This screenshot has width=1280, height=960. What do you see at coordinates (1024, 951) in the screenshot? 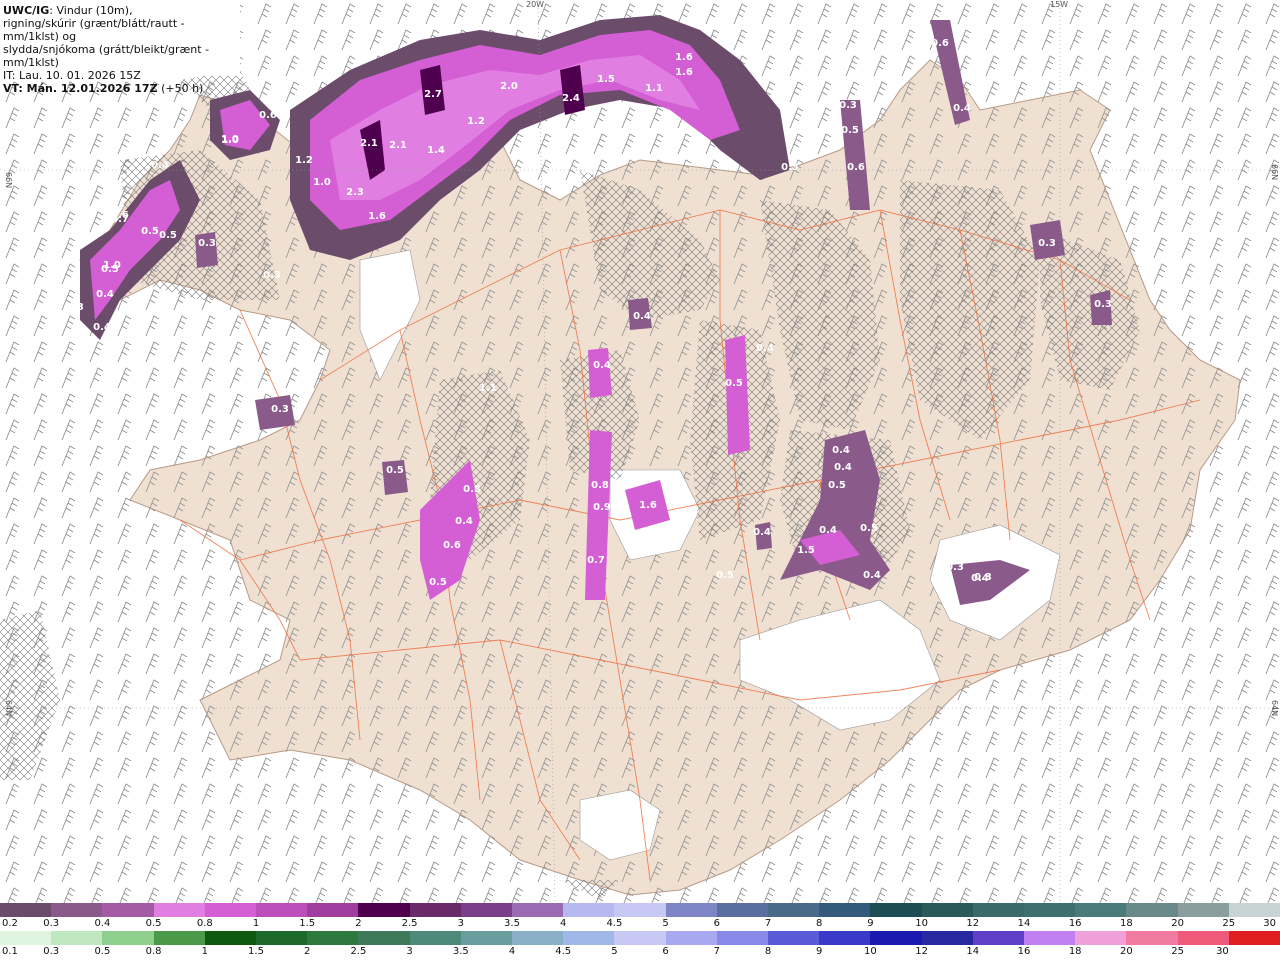
I see `legend-tick-label: 16` at bounding box center [1024, 951].